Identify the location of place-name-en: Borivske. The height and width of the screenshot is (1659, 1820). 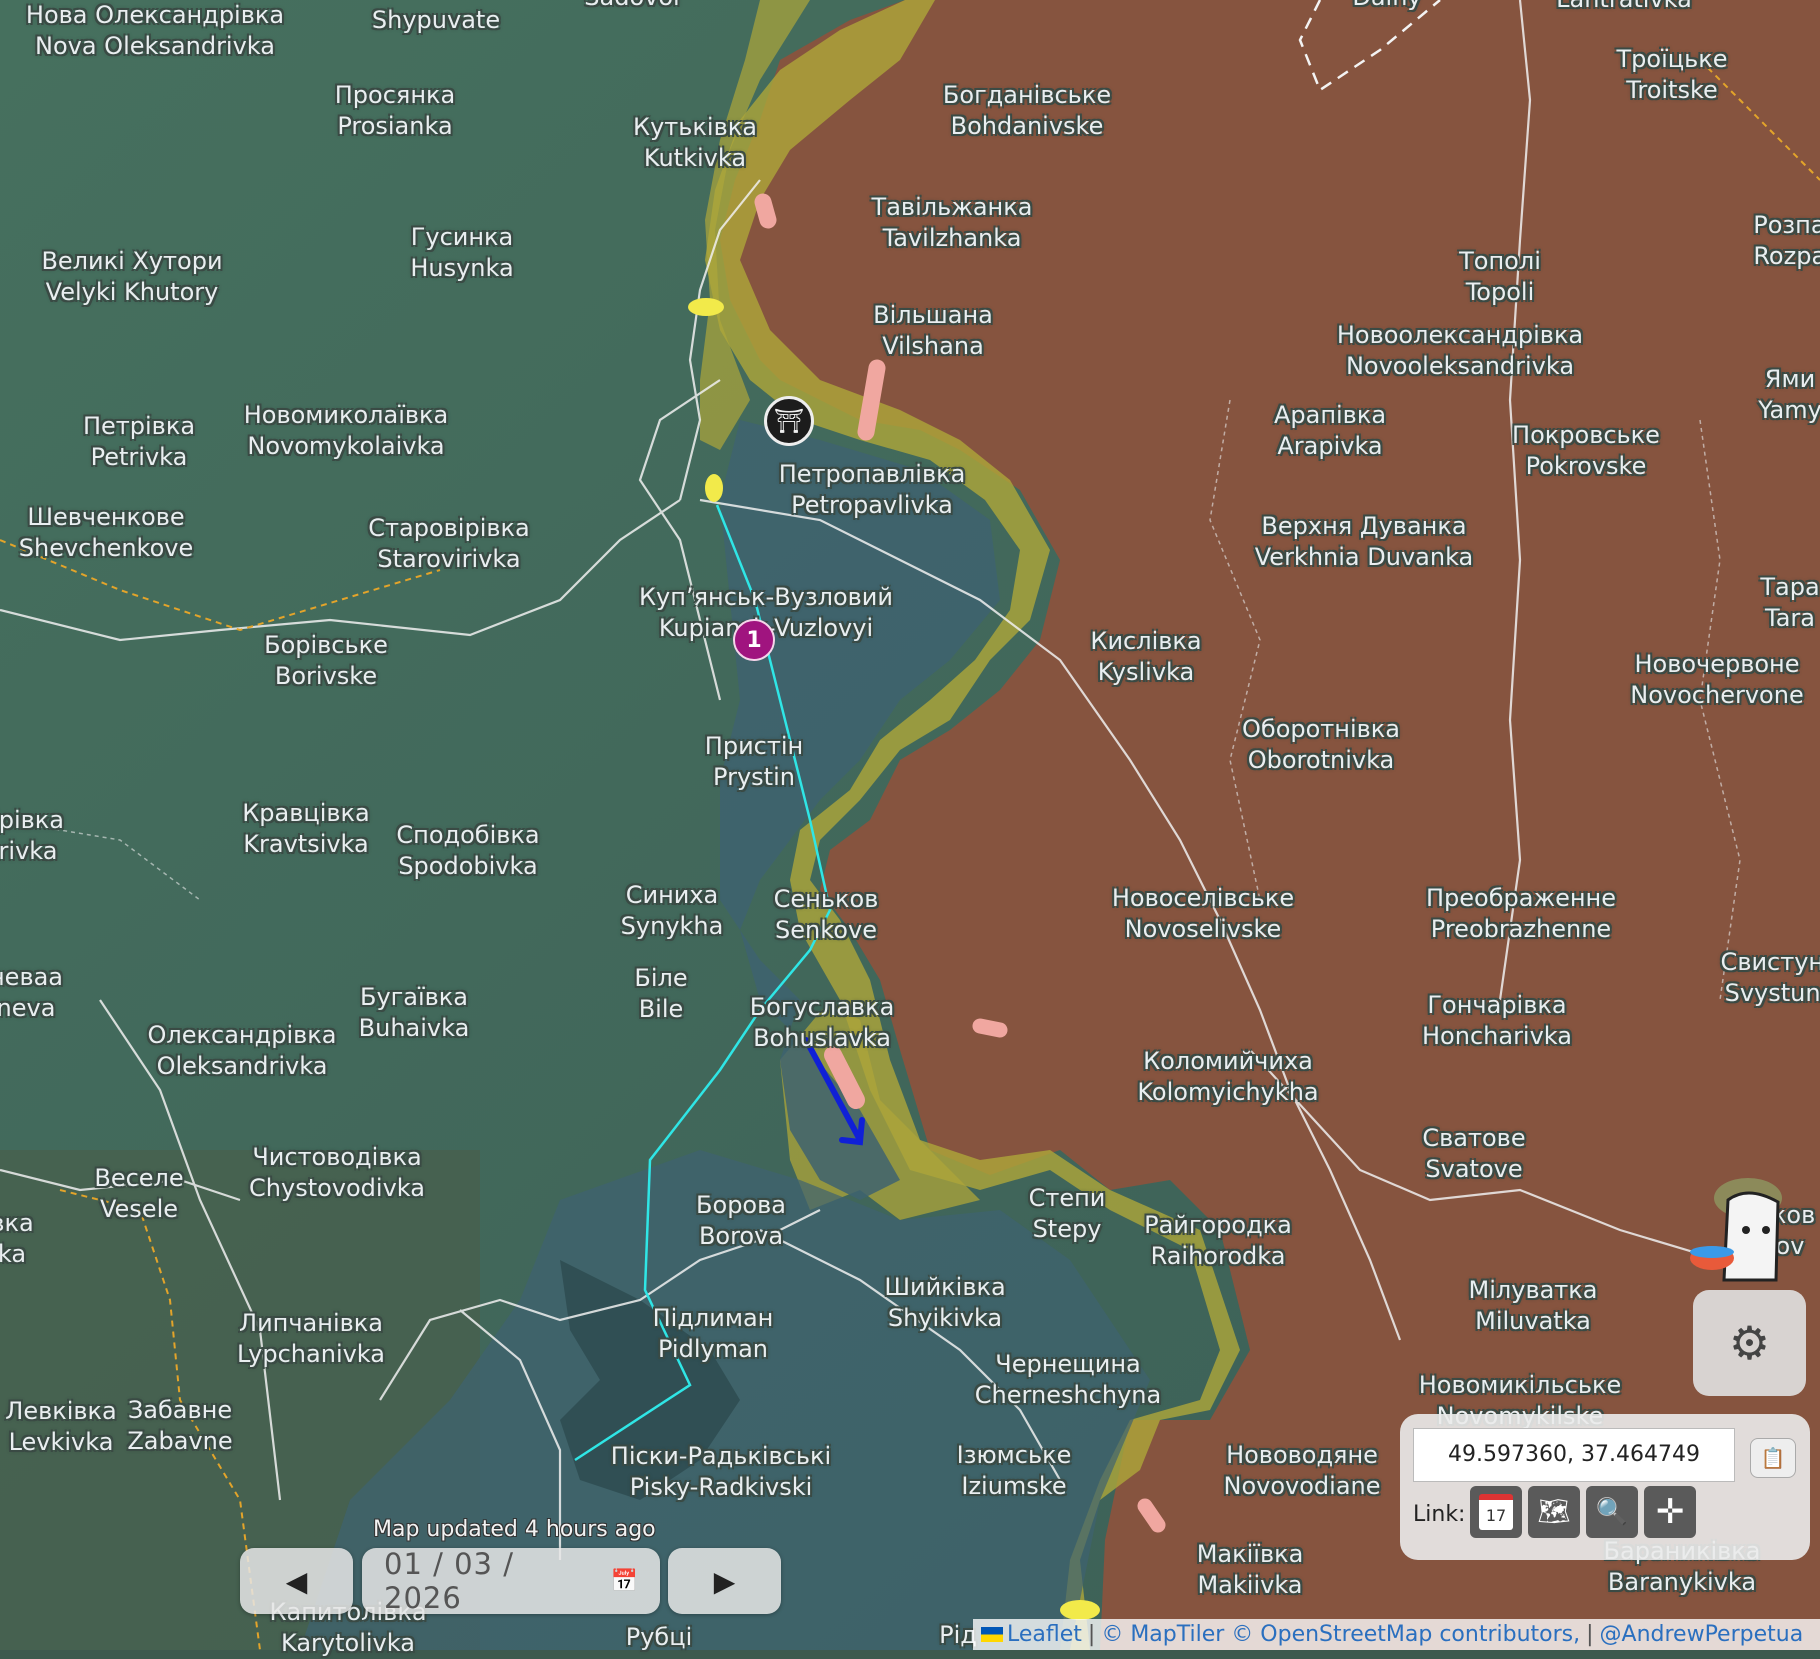
(326, 676).